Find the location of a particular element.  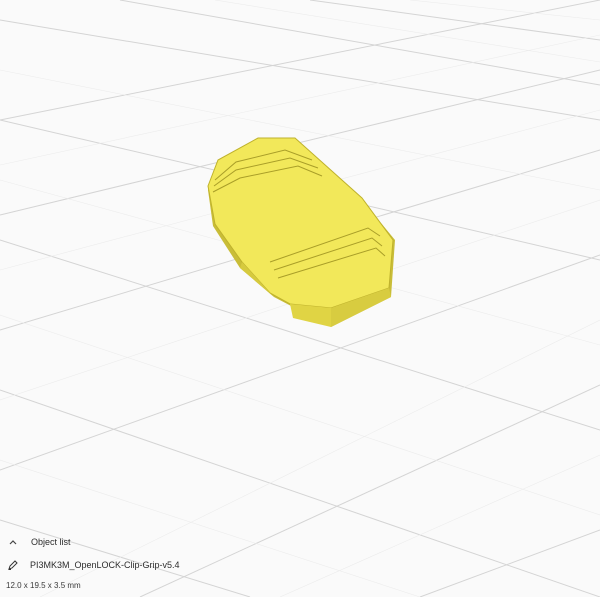

object-dimensions-row: 12.0 x 19.5 x 3.5 mm is located at coordinates (43, 585).